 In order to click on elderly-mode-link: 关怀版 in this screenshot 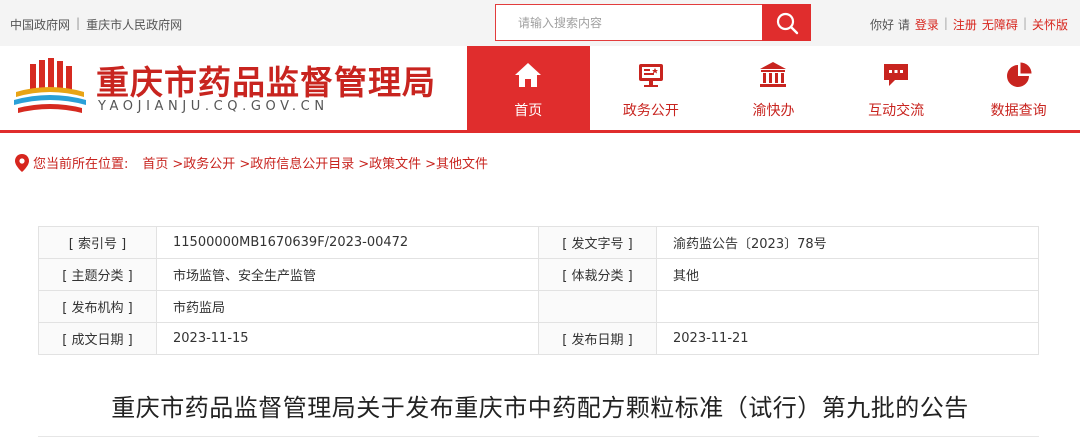, I will do `click(1050, 24)`.